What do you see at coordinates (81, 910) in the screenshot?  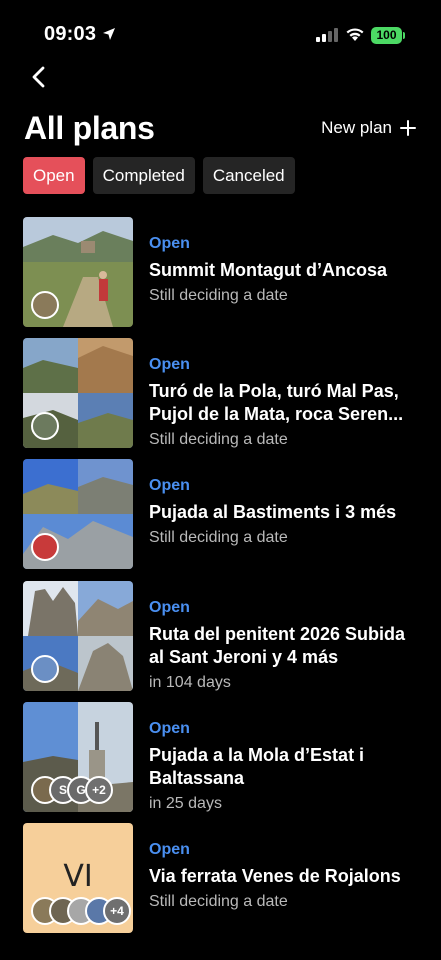 I see `participant-avatars: +4` at bounding box center [81, 910].